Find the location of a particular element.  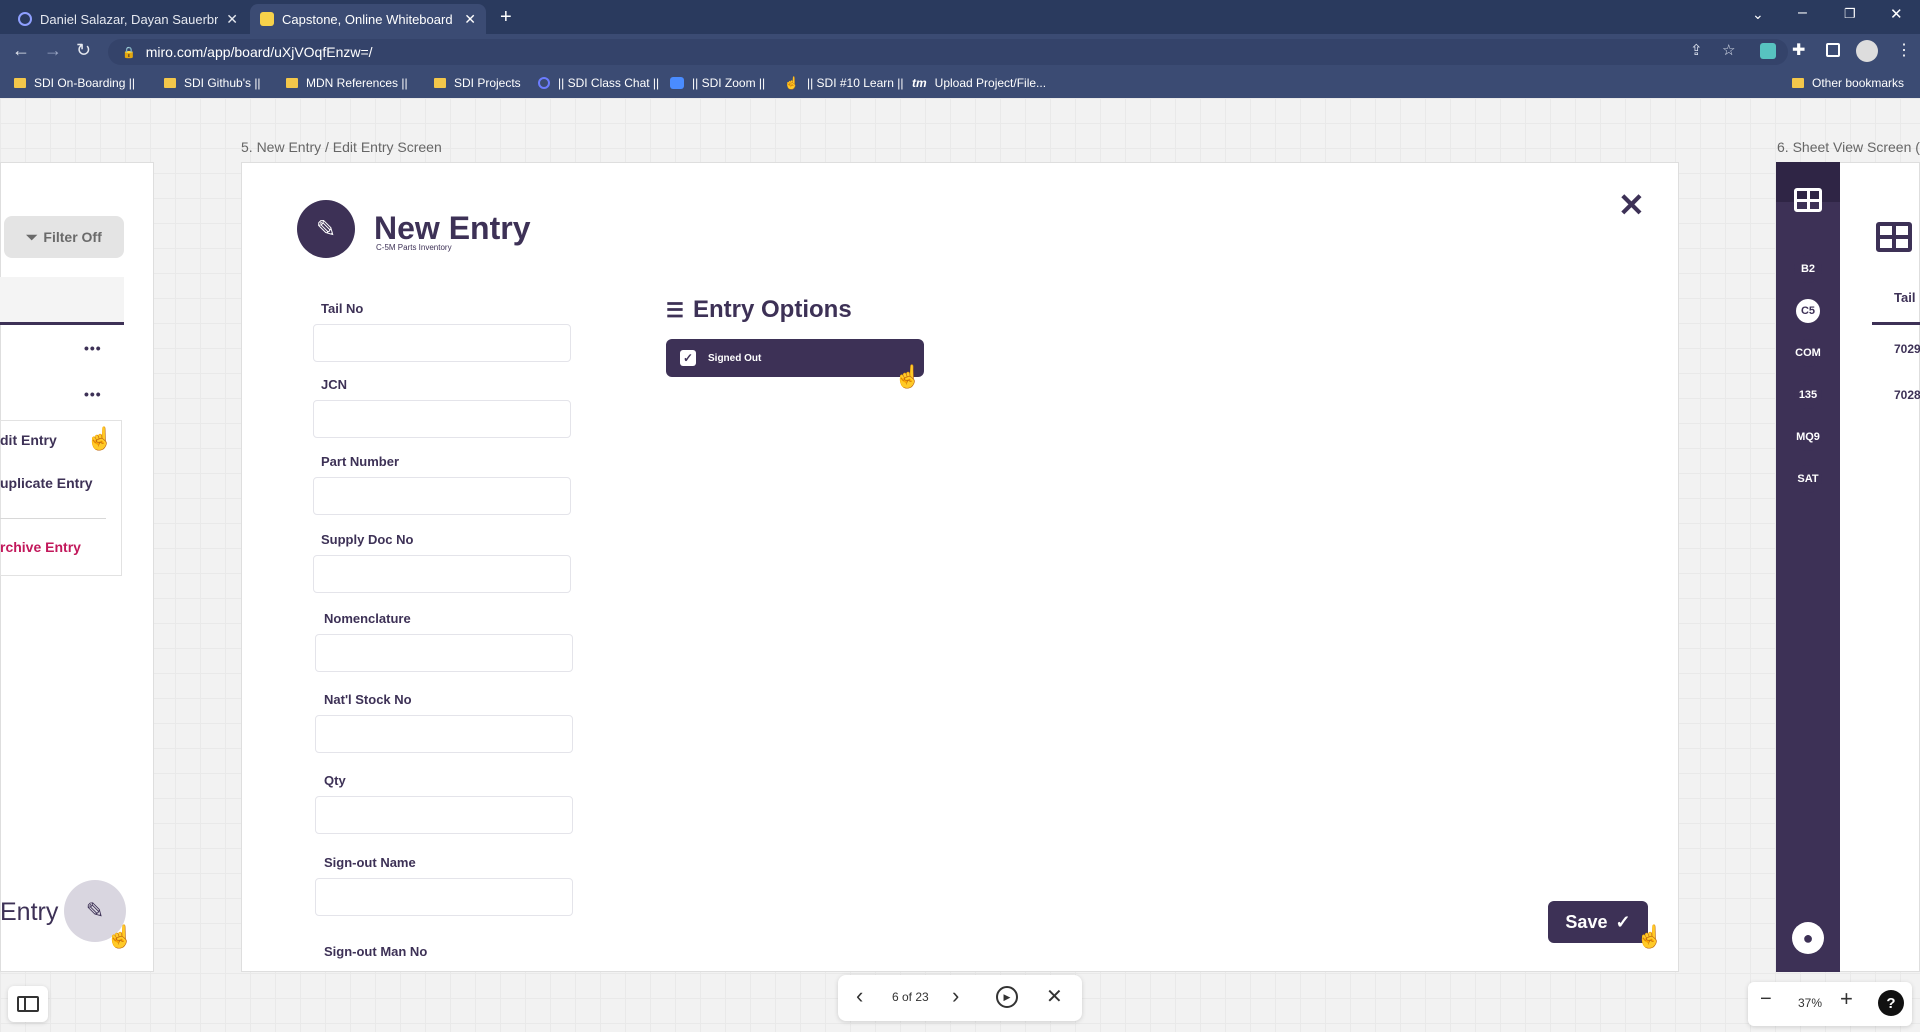

zoom-level: 37% is located at coordinates (1810, 1003).